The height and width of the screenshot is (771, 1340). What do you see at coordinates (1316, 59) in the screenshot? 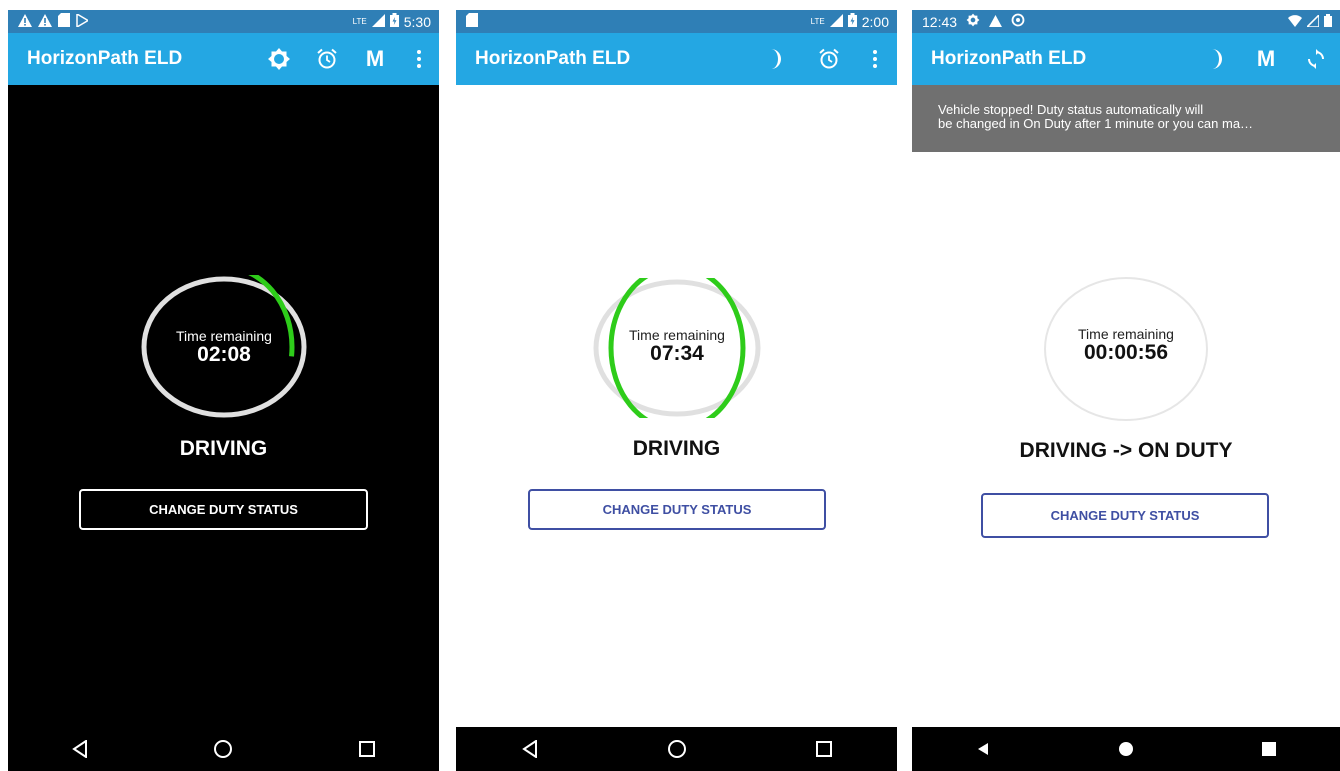
I see `refresh-icon` at bounding box center [1316, 59].